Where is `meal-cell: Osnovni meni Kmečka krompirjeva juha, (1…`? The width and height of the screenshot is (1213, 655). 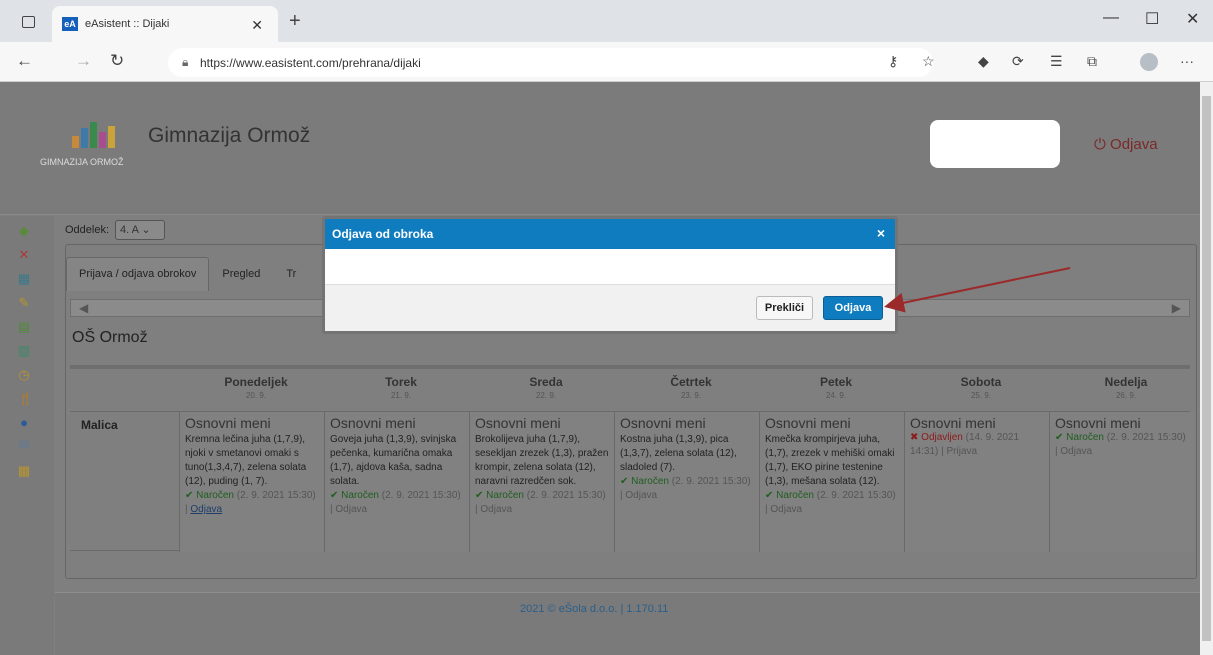 meal-cell: Osnovni meni Kmečka krompirjeva juha, (1… is located at coordinates (831, 482).